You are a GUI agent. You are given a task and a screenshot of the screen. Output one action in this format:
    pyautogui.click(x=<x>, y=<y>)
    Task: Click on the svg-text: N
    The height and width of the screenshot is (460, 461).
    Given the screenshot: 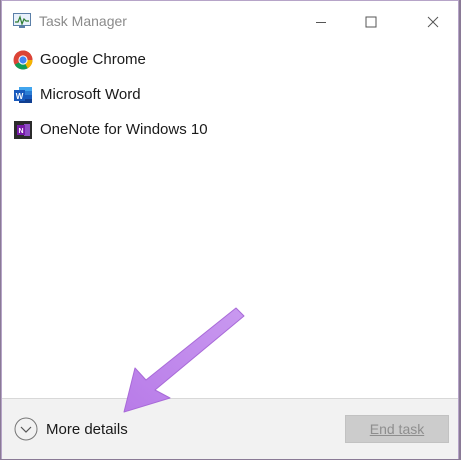 What is the action you would take?
    pyautogui.click(x=20, y=131)
    